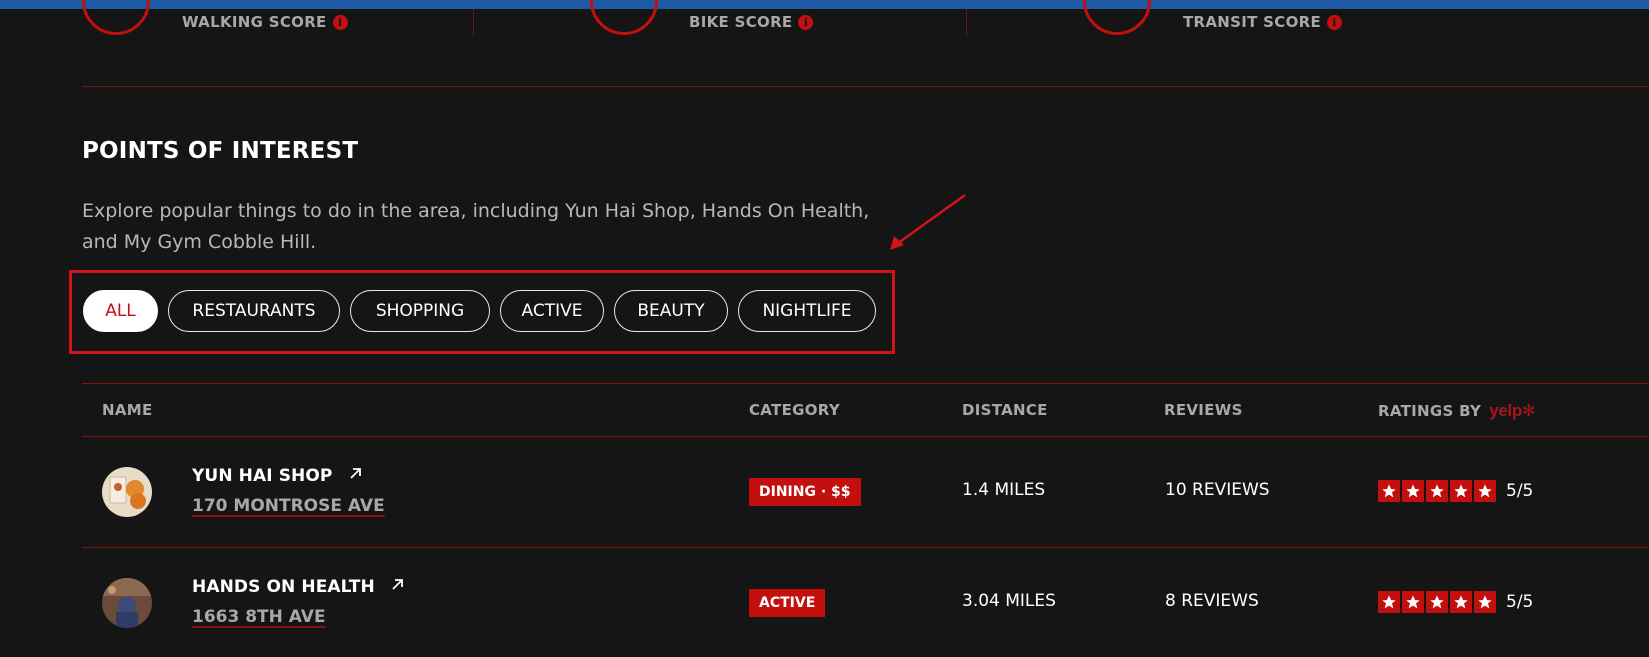  I want to click on transit-score-label: TRANSIT SCORE i, so click(1263, 22).